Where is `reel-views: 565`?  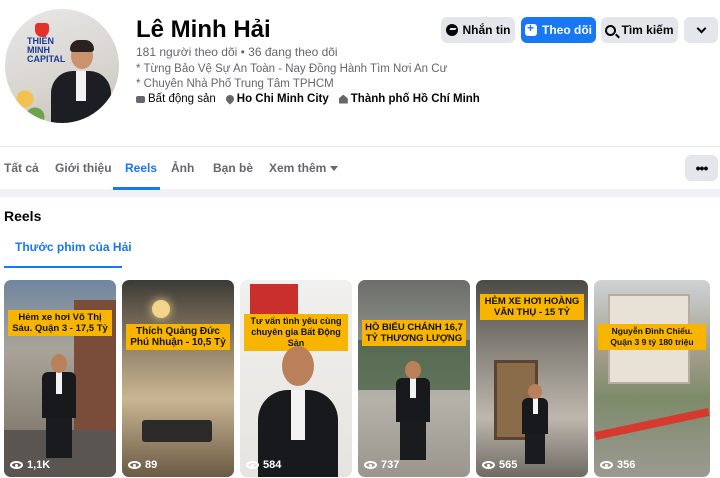
reel-views: 565 is located at coordinates (499, 465).